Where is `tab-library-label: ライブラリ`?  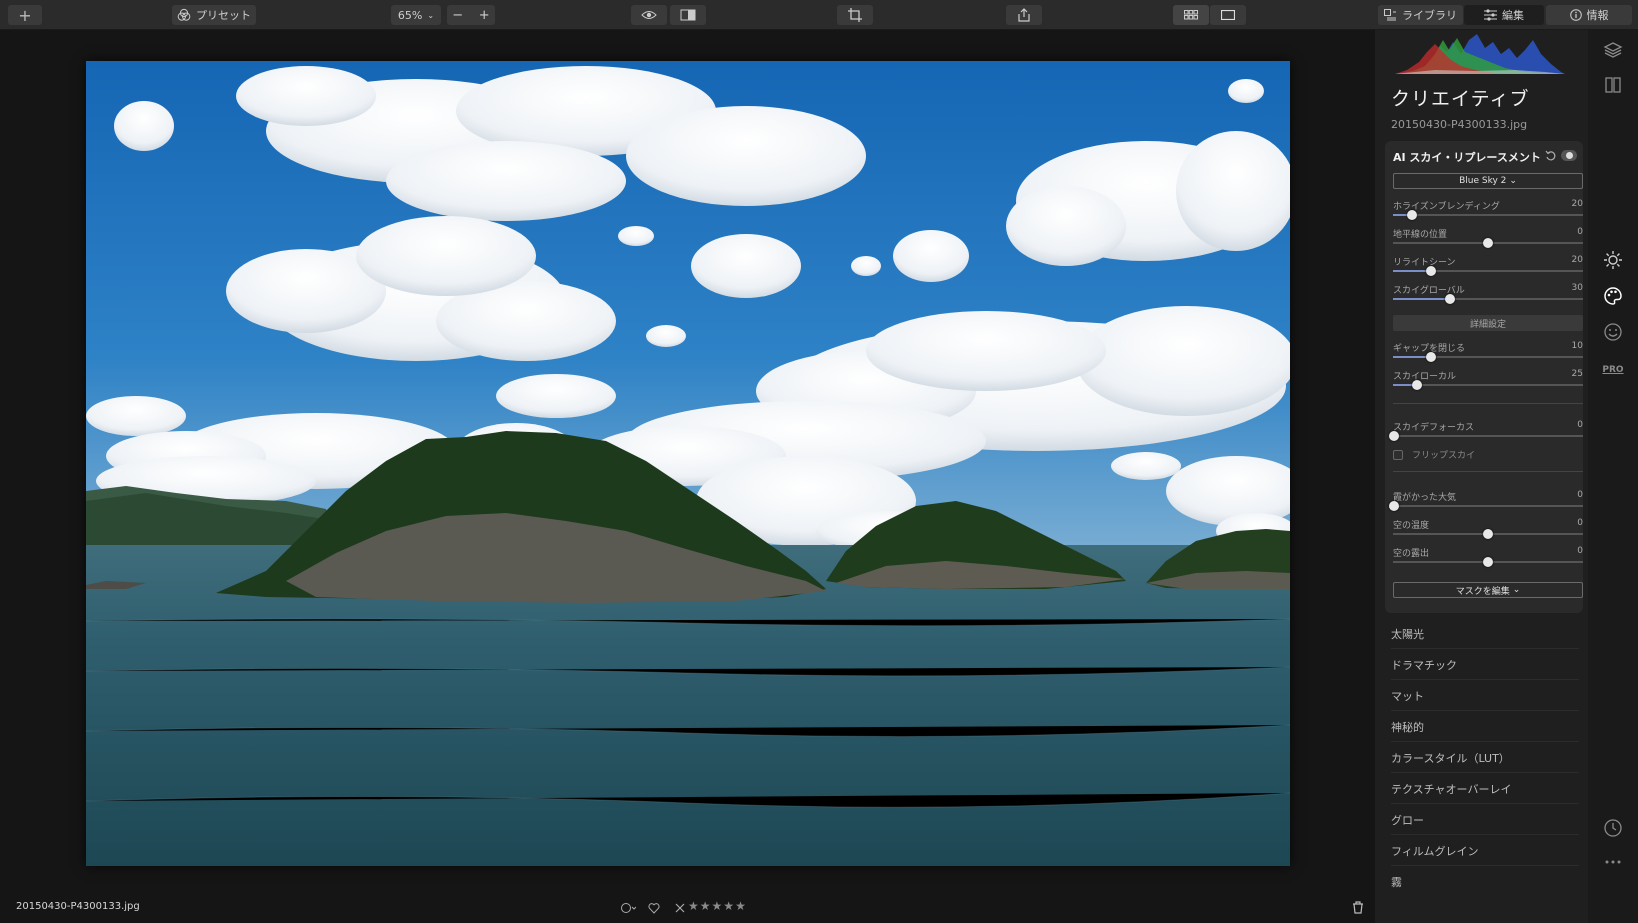 tab-library-label: ライブラリ is located at coordinates (1429, 15).